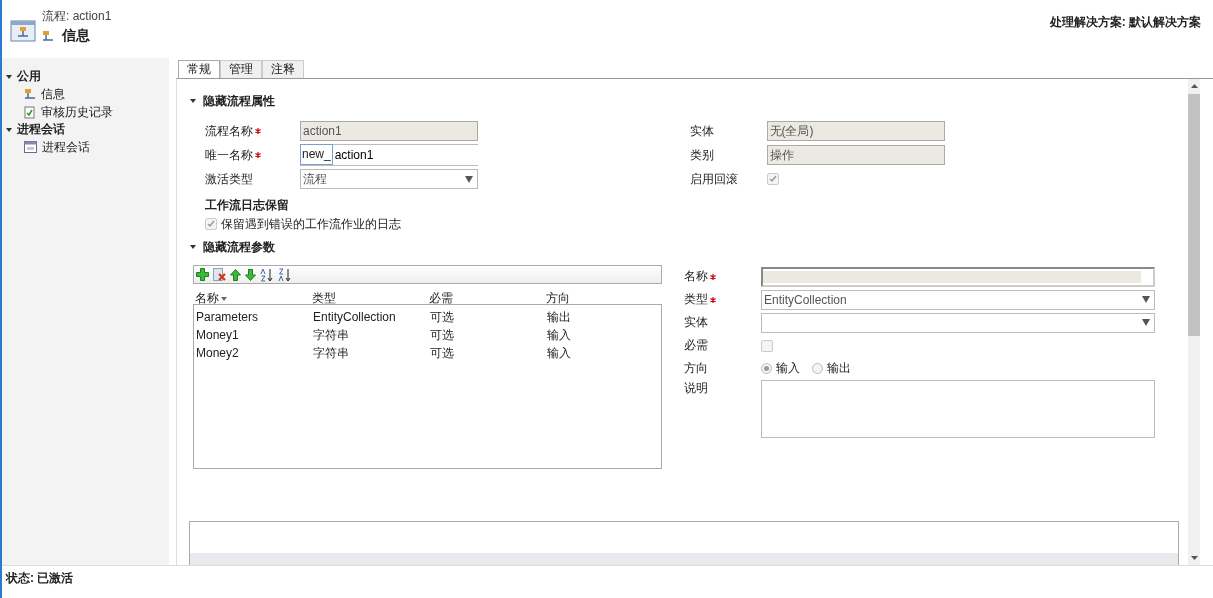 The height and width of the screenshot is (598, 1213). What do you see at coordinates (696, 276) in the screenshot?
I see `field-label: 名称` at bounding box center [696, 276].